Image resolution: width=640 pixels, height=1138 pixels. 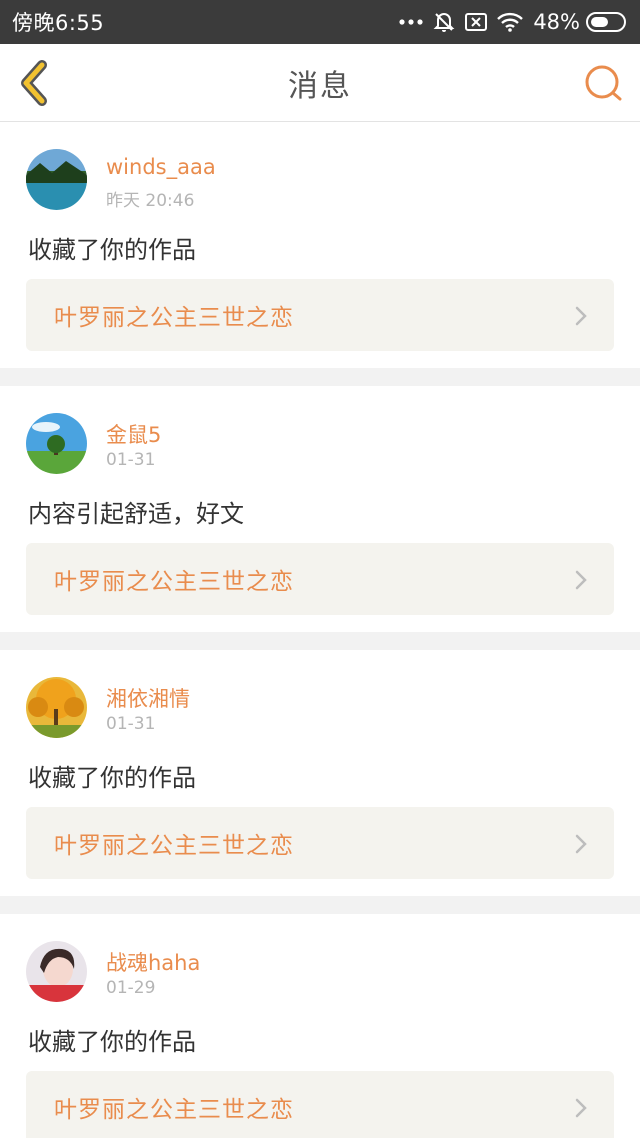 I want to click on more-dots-icon, so click(x=411, y=22).